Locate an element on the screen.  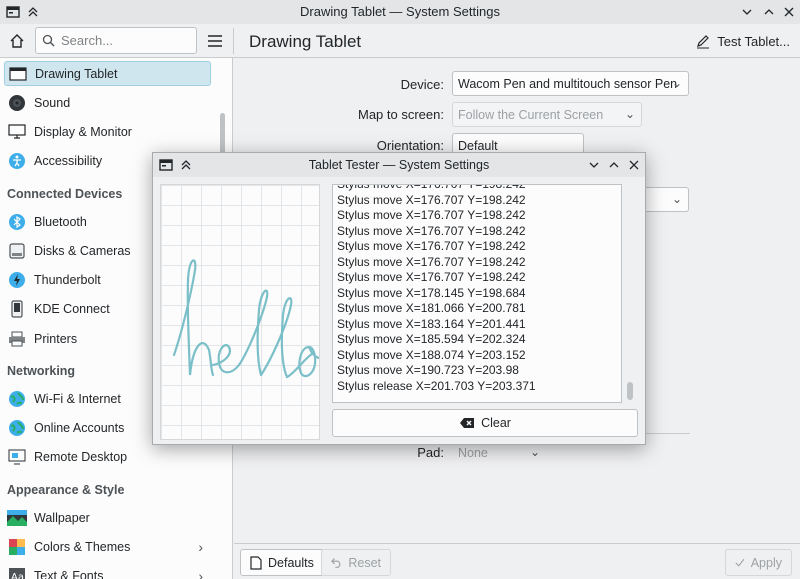
footer: Defaults Reset Apply is located at coordinates (517, 561).